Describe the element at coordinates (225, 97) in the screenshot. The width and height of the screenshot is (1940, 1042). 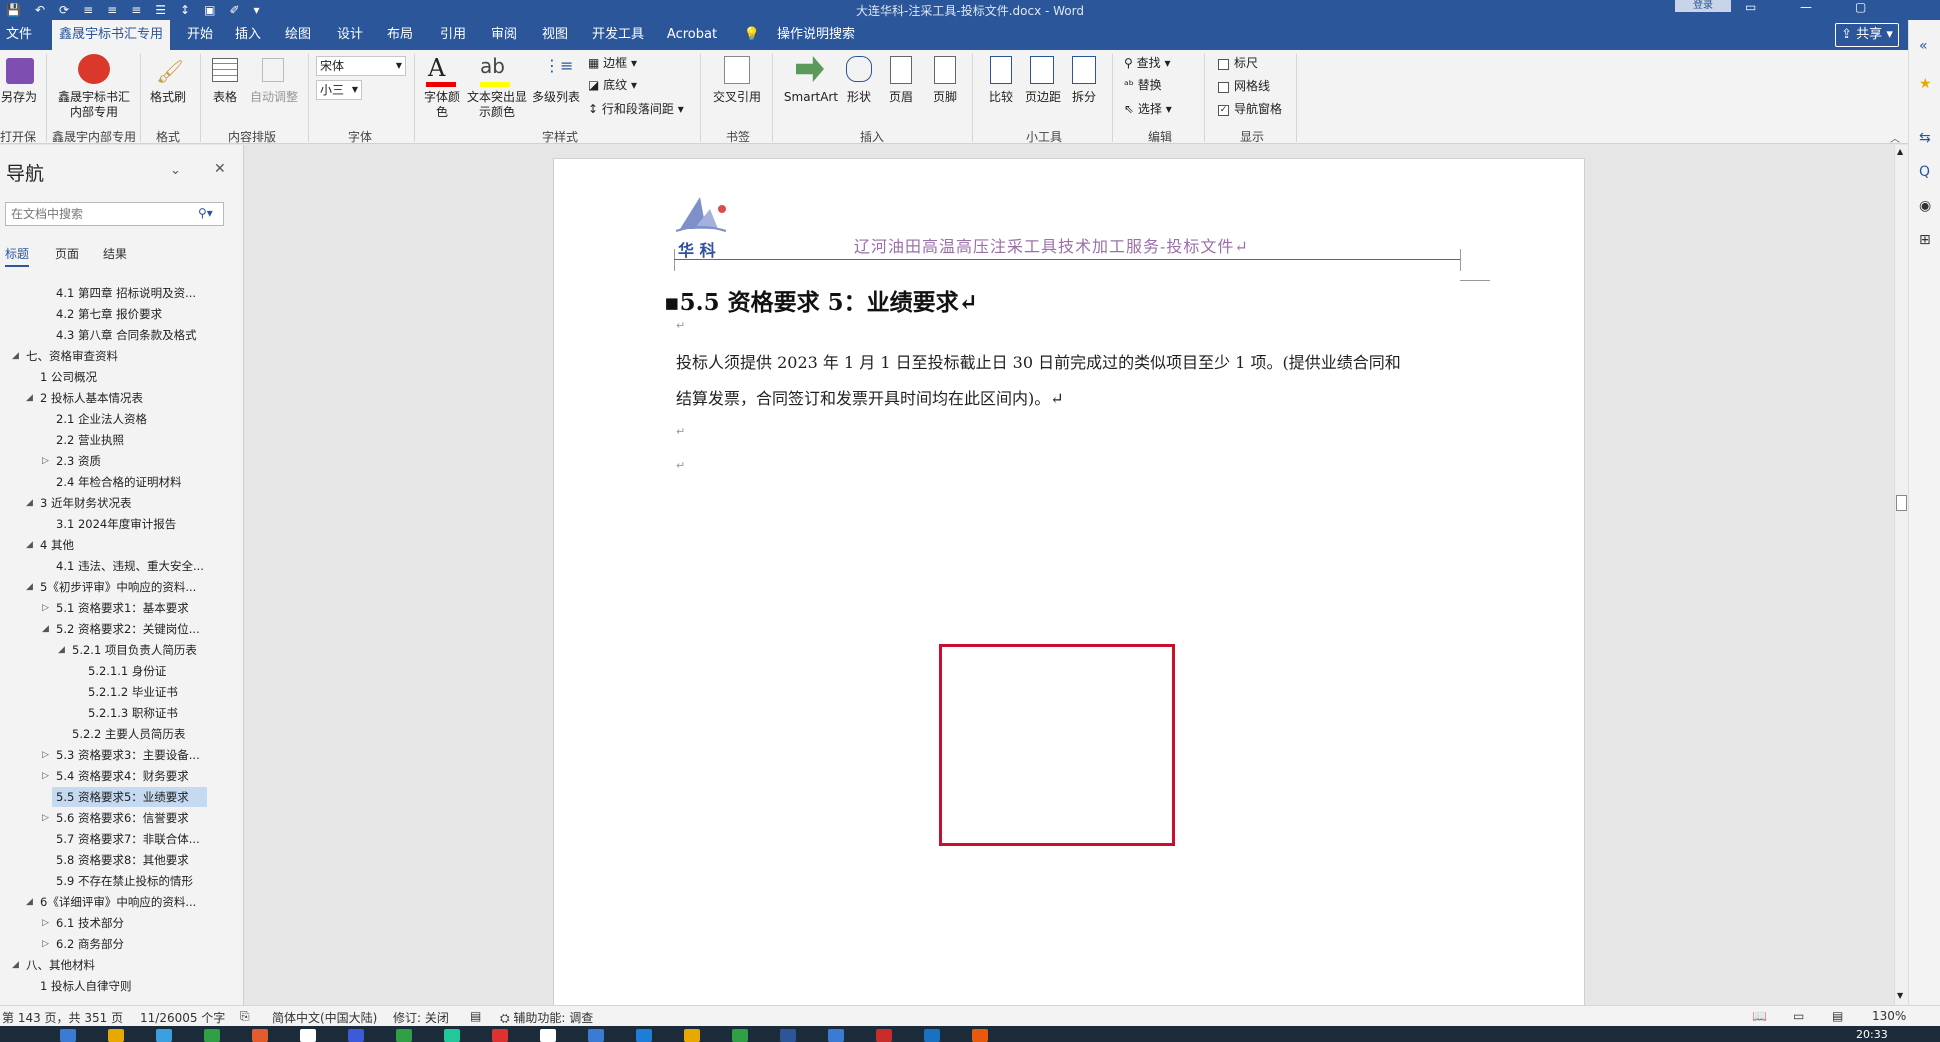
I see `table-button: 表格` at that location.